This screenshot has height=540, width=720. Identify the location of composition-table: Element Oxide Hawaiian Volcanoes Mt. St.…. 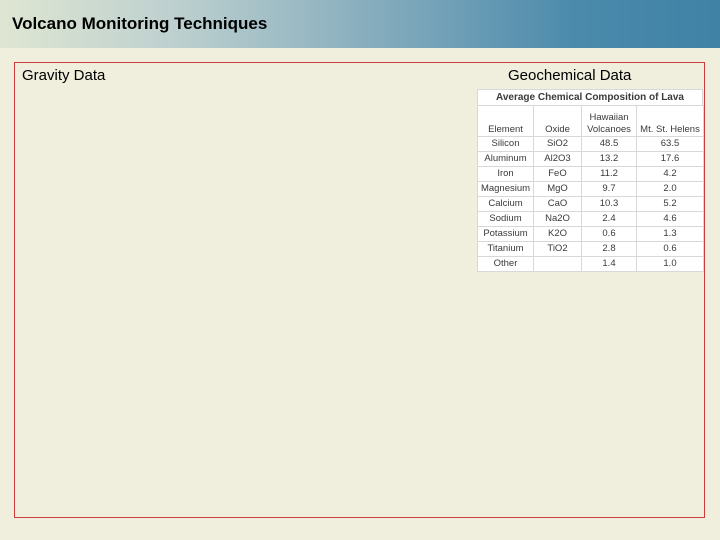
(590, 188).